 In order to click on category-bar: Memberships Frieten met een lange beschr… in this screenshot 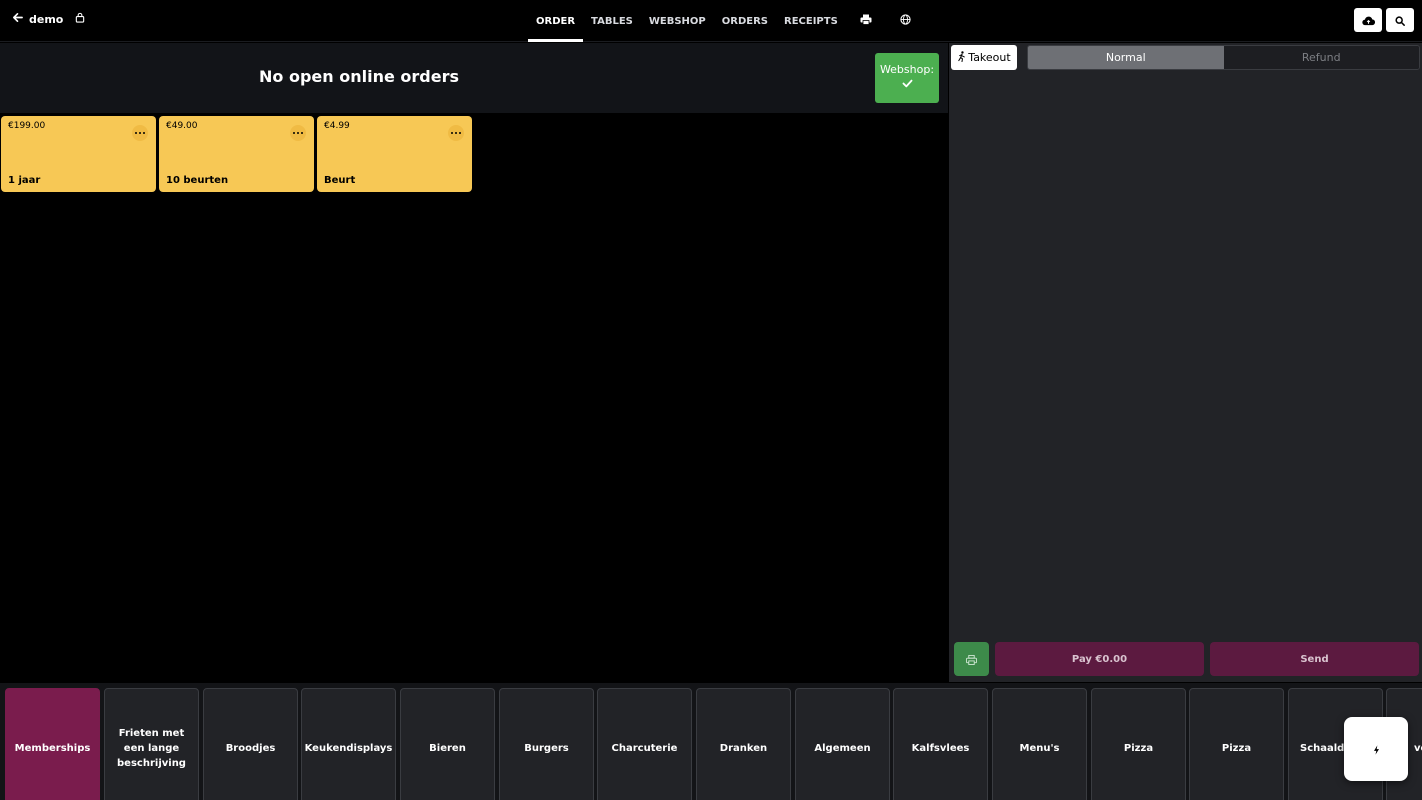, I will do `click(711, 741)`.